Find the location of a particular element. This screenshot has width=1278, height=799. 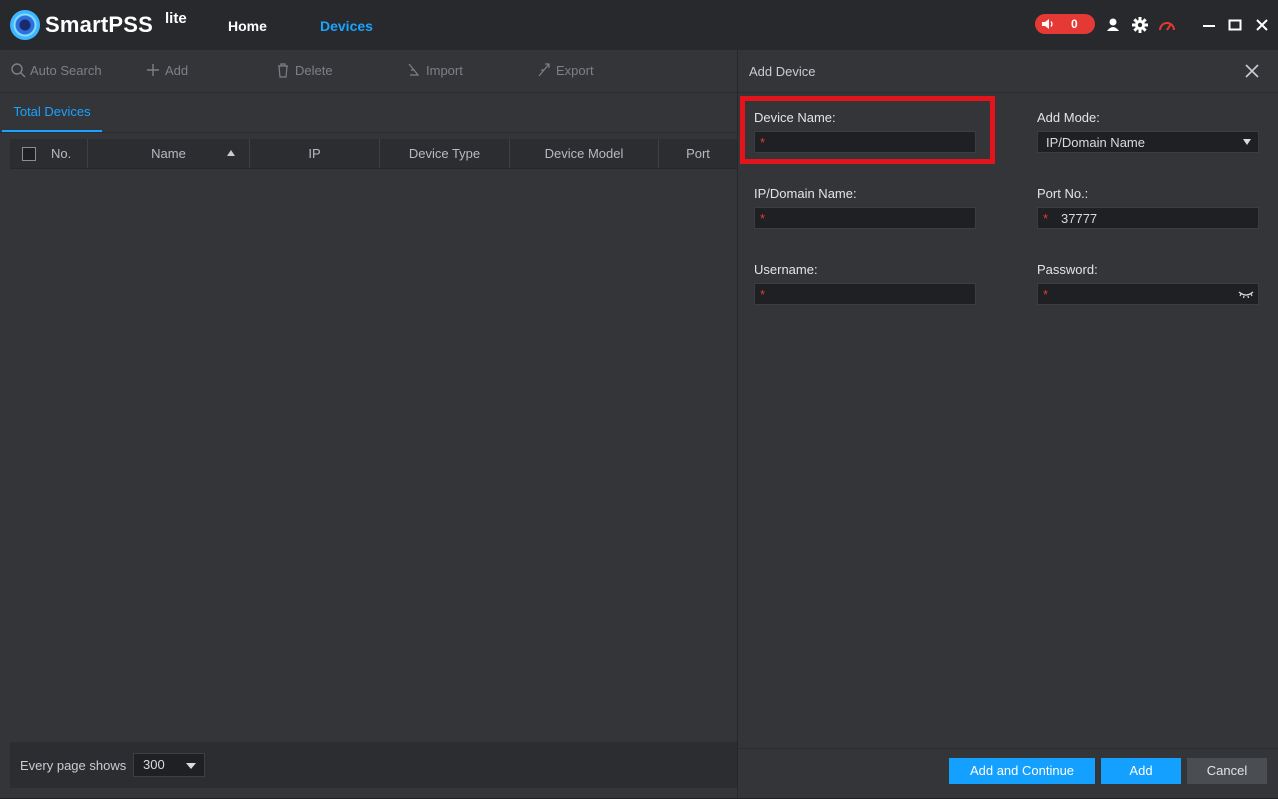

plus-icon is located at coordinates (153, 70).